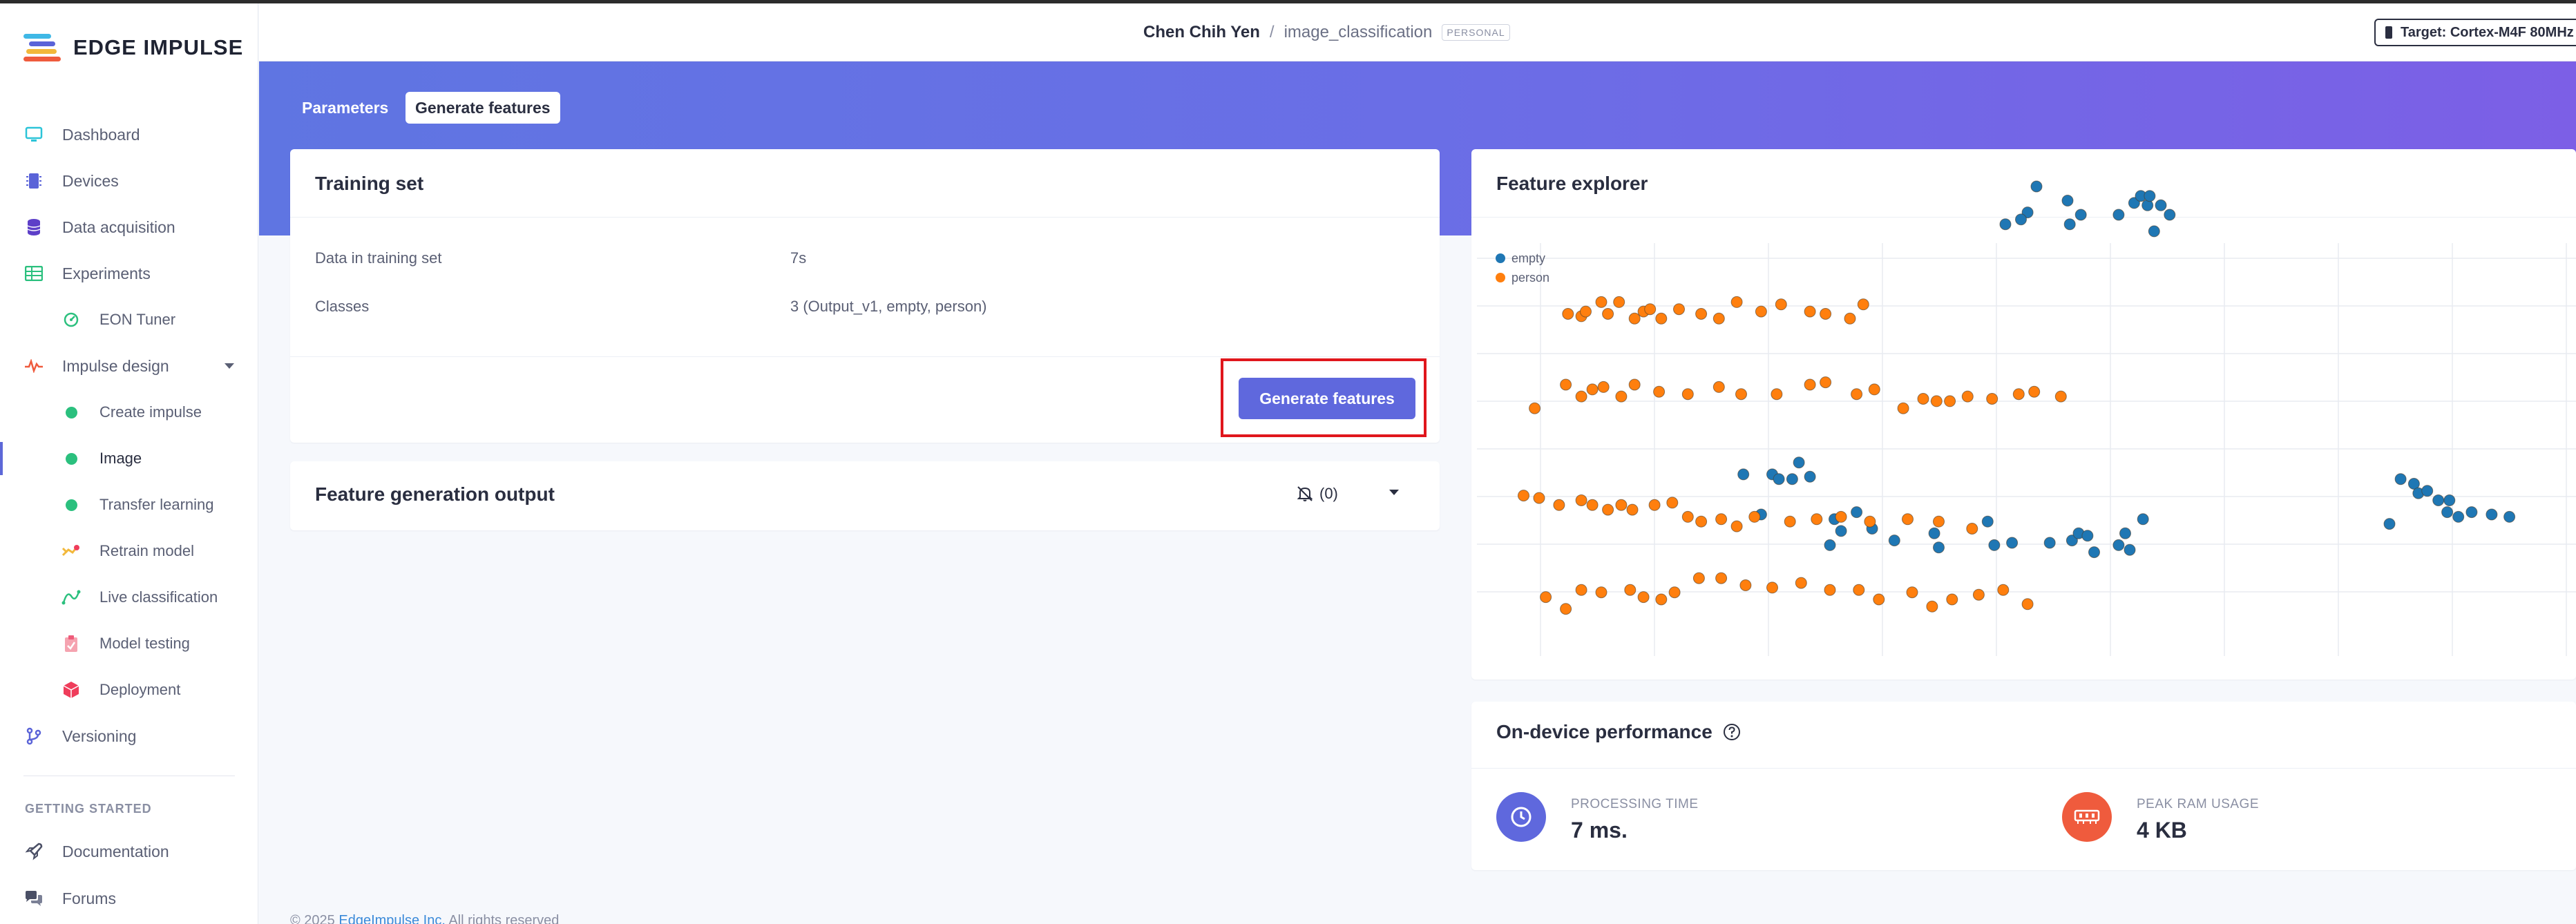  What do you see at coordinates (128, 736) in the screenshot?
I see `sidebar-item-versioning: Versioning` at bounding box center [128, 736].